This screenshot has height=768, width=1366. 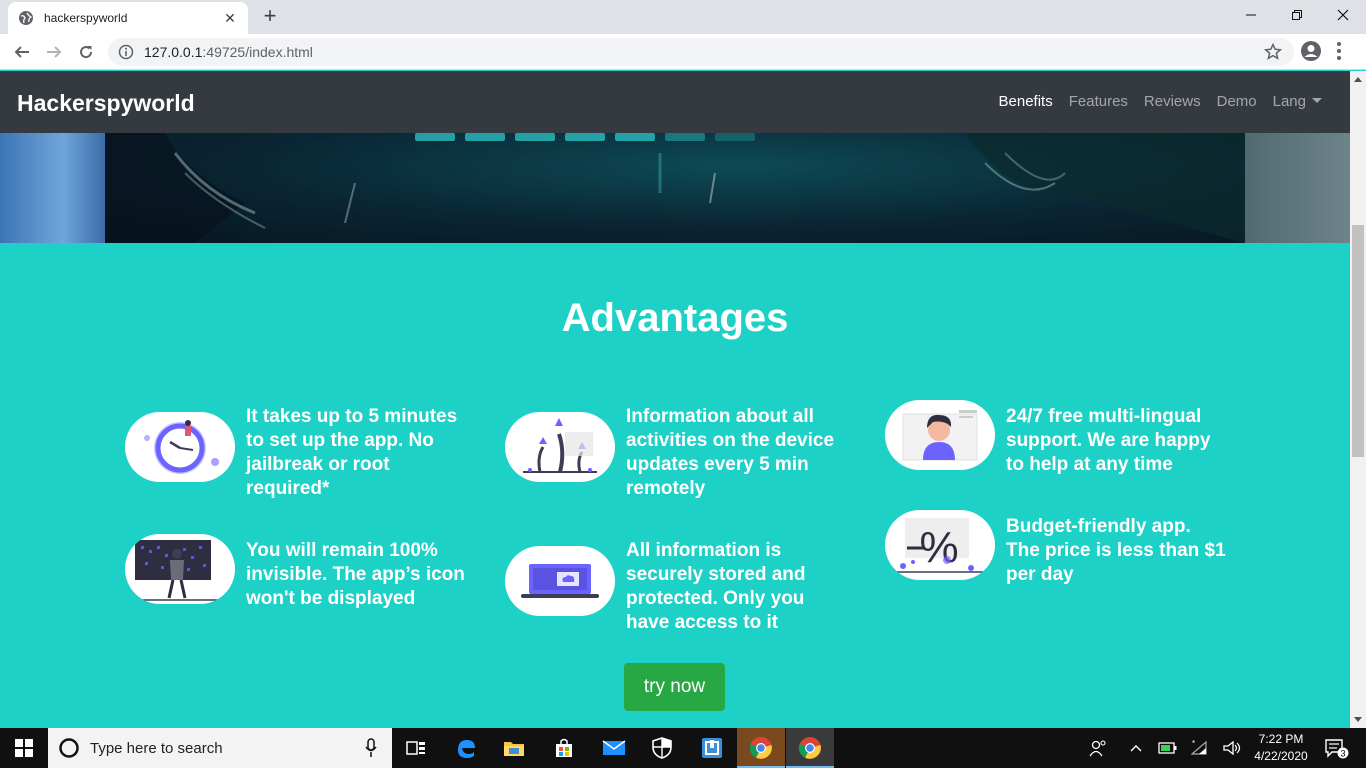 What do you see at coordinates (69, 748) in the screenshot?
I see `cortana-circle-icon` at bounding box center [69, 748].